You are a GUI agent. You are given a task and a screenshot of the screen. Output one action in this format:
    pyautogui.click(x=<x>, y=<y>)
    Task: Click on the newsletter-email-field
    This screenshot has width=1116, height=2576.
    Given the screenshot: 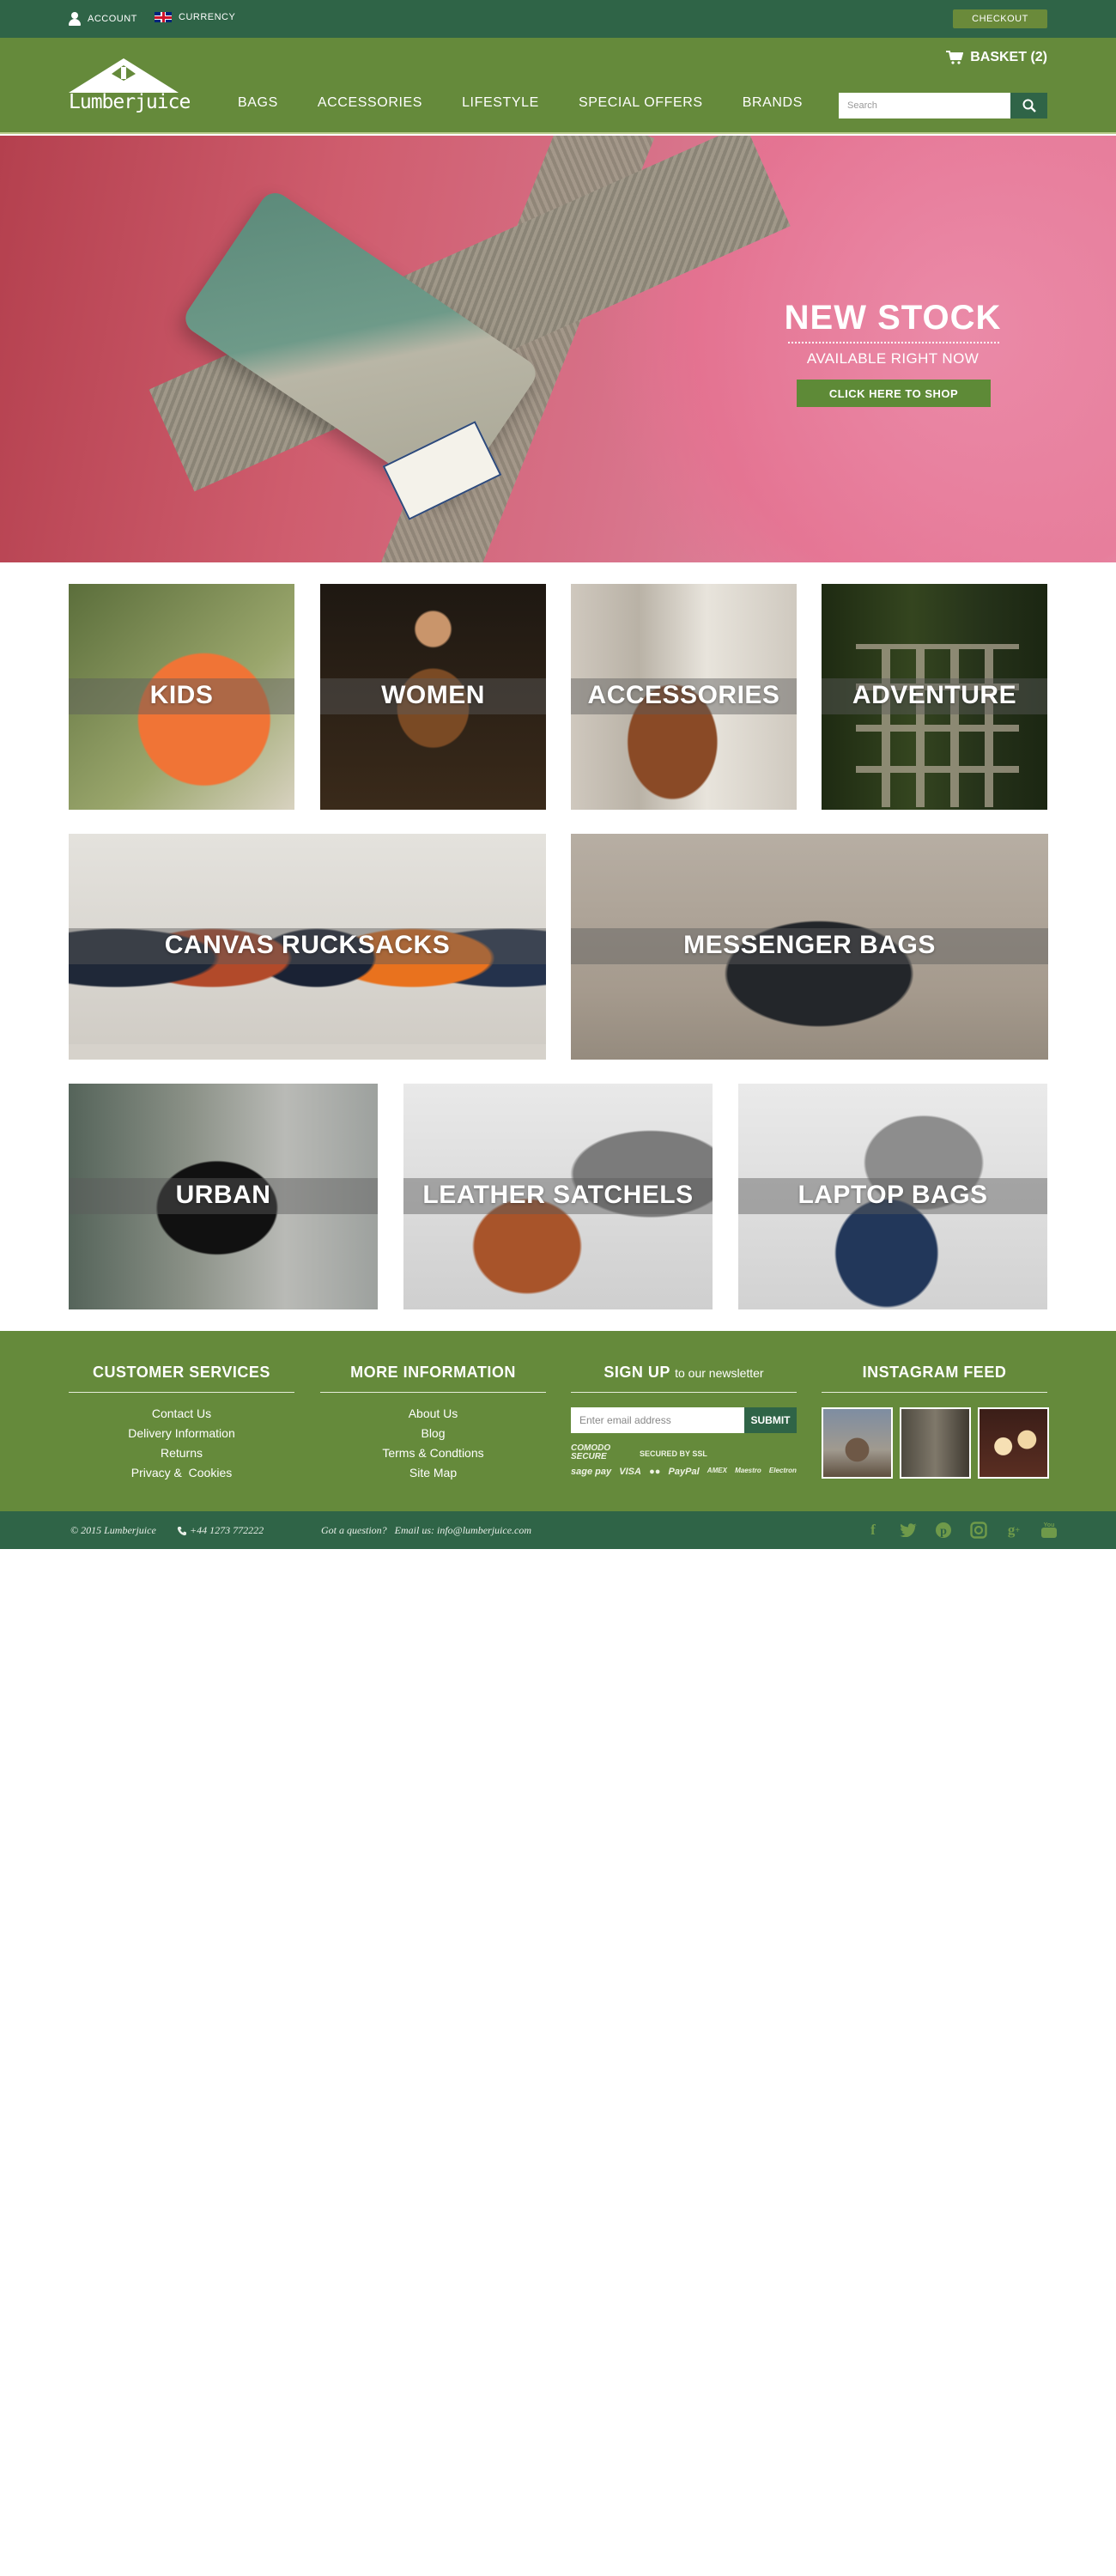 What is the action you would take?
    pyautogui.click(x=657, y=1420)
    